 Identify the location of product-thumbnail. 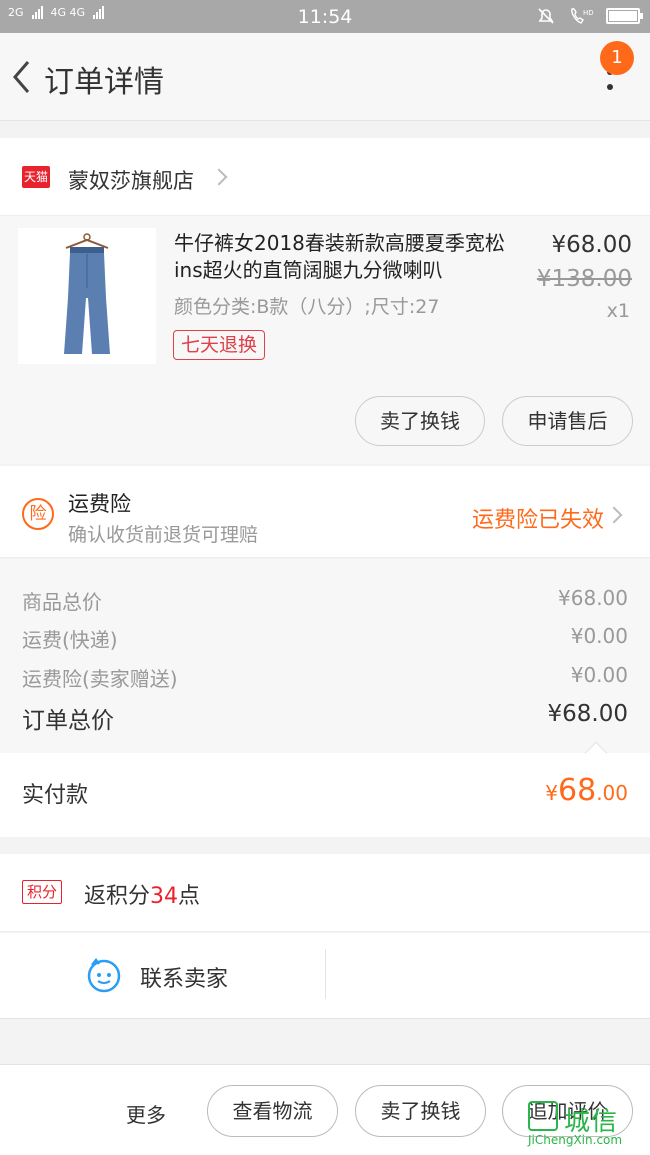
(87, 296).